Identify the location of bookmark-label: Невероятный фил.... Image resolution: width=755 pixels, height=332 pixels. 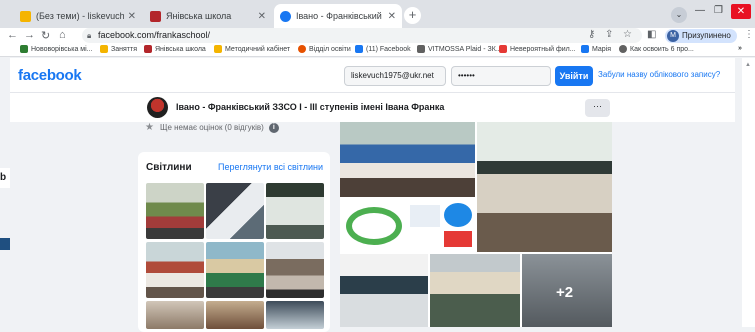
(543, 49).